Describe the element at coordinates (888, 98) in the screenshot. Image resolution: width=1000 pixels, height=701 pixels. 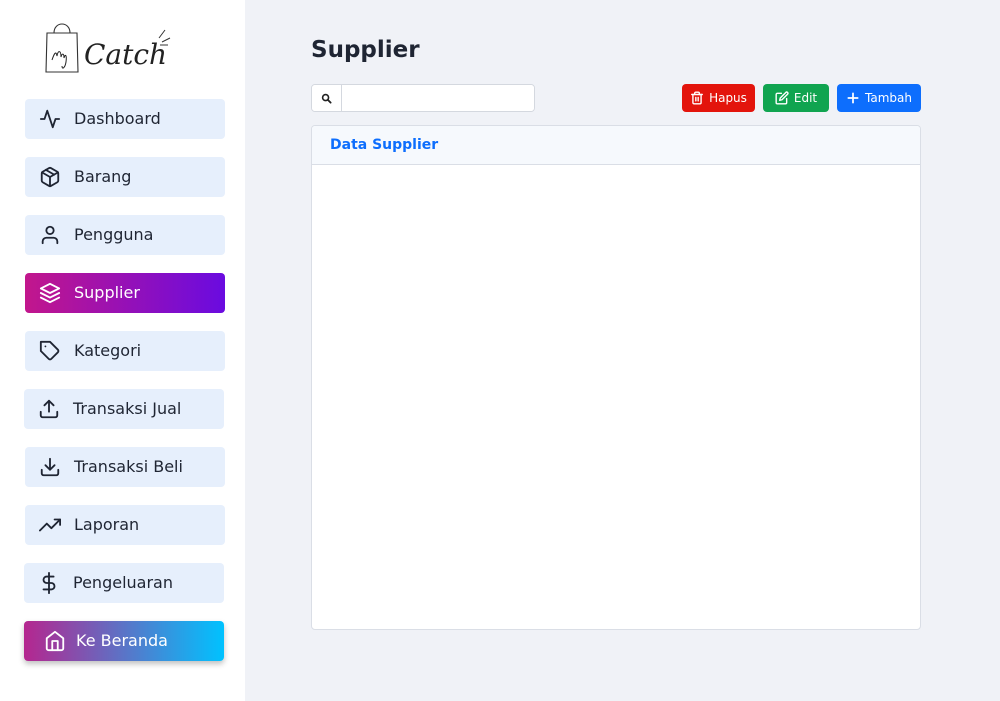
I see `add-button-label: Tambah` at that location.